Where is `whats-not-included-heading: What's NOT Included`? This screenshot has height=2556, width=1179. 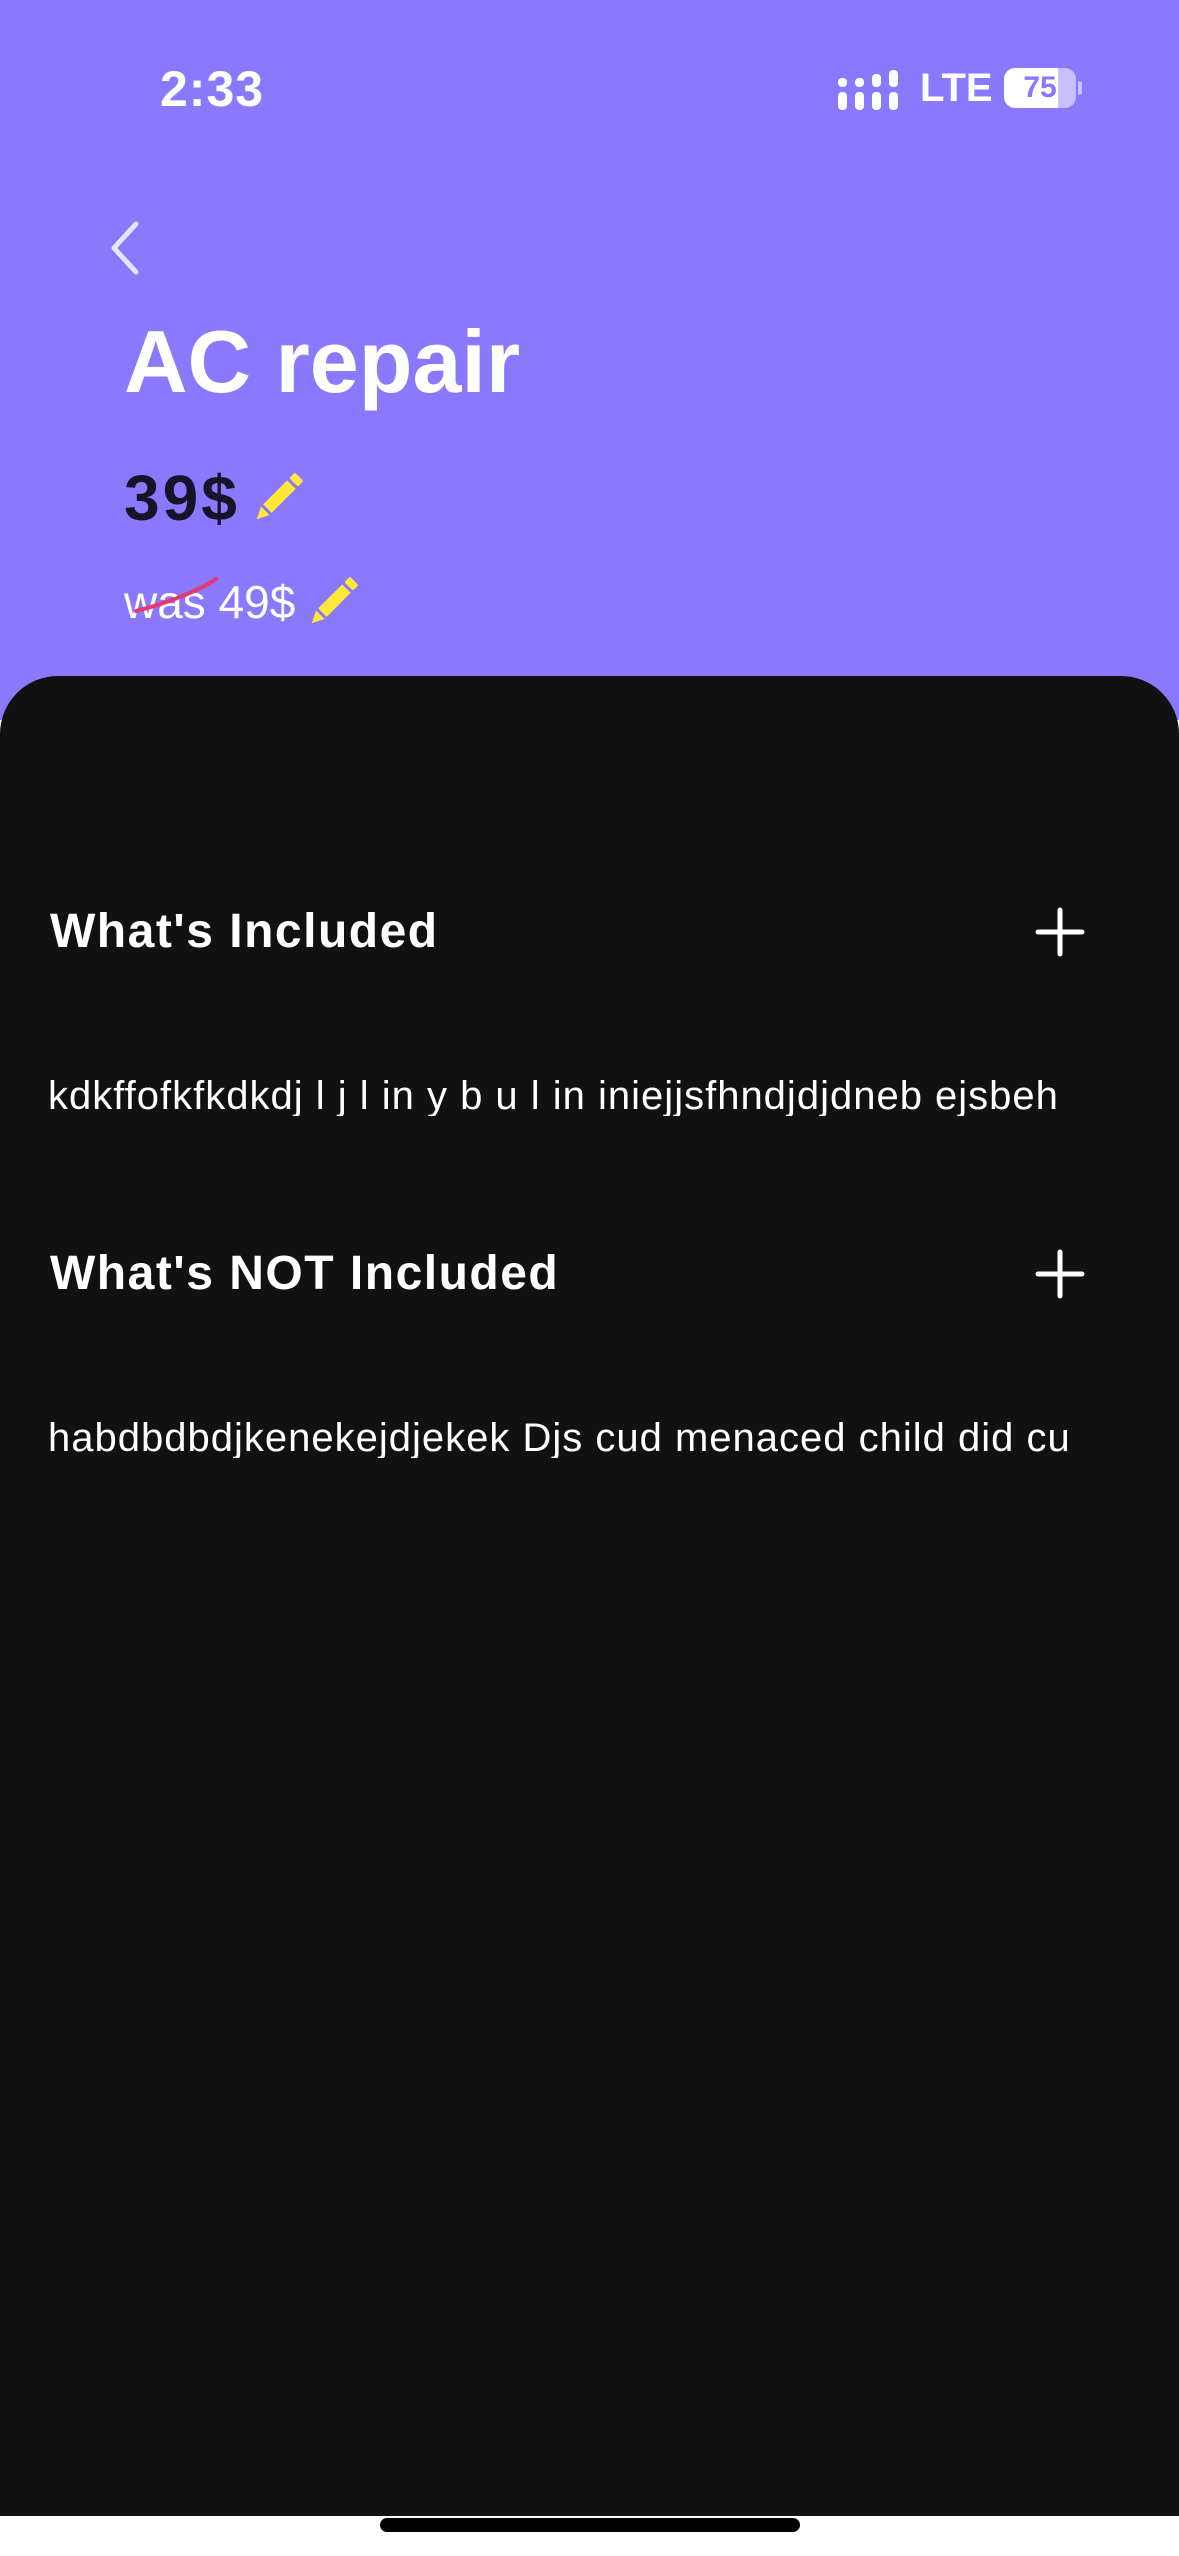 whats-not-included-heading: What's NOT Included is located at coordinates (305, 1273).